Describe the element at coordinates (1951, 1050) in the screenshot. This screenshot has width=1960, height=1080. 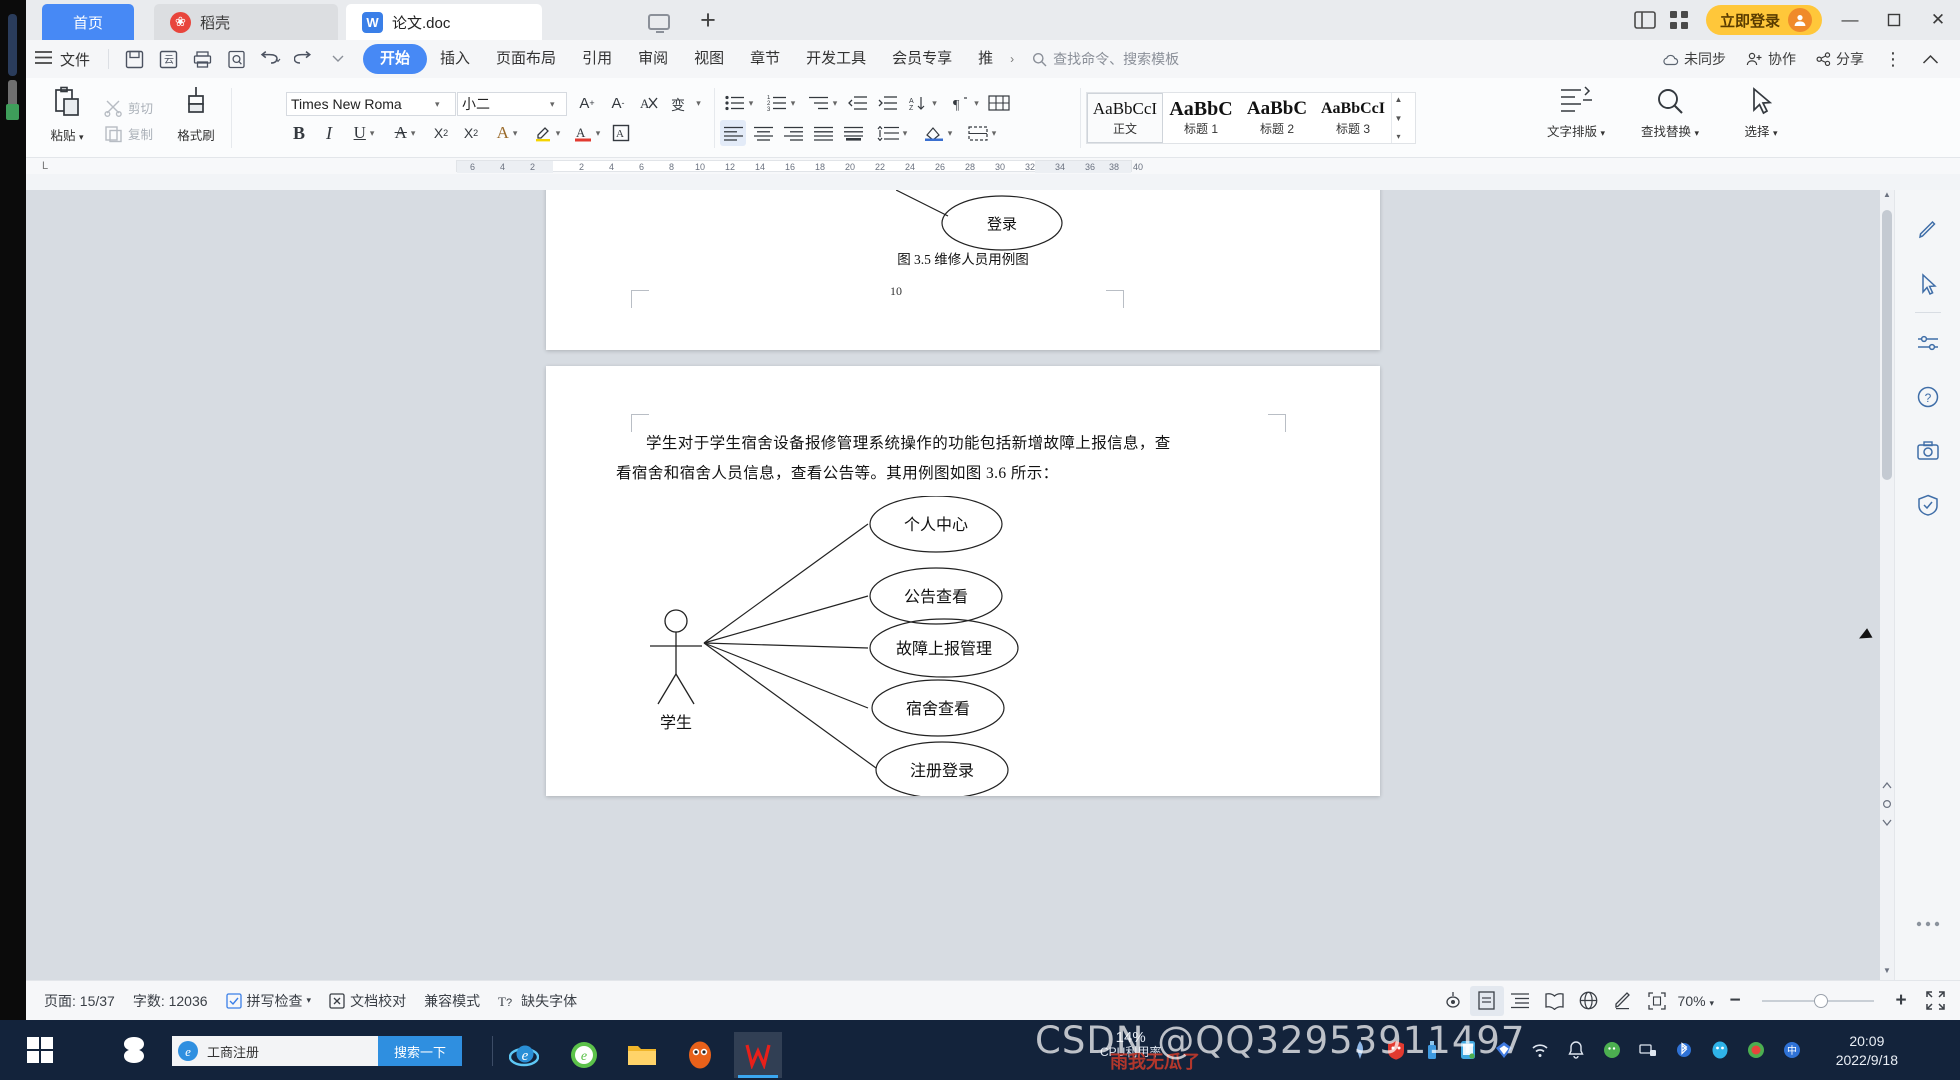
I see `show-desktop-button` at that location.